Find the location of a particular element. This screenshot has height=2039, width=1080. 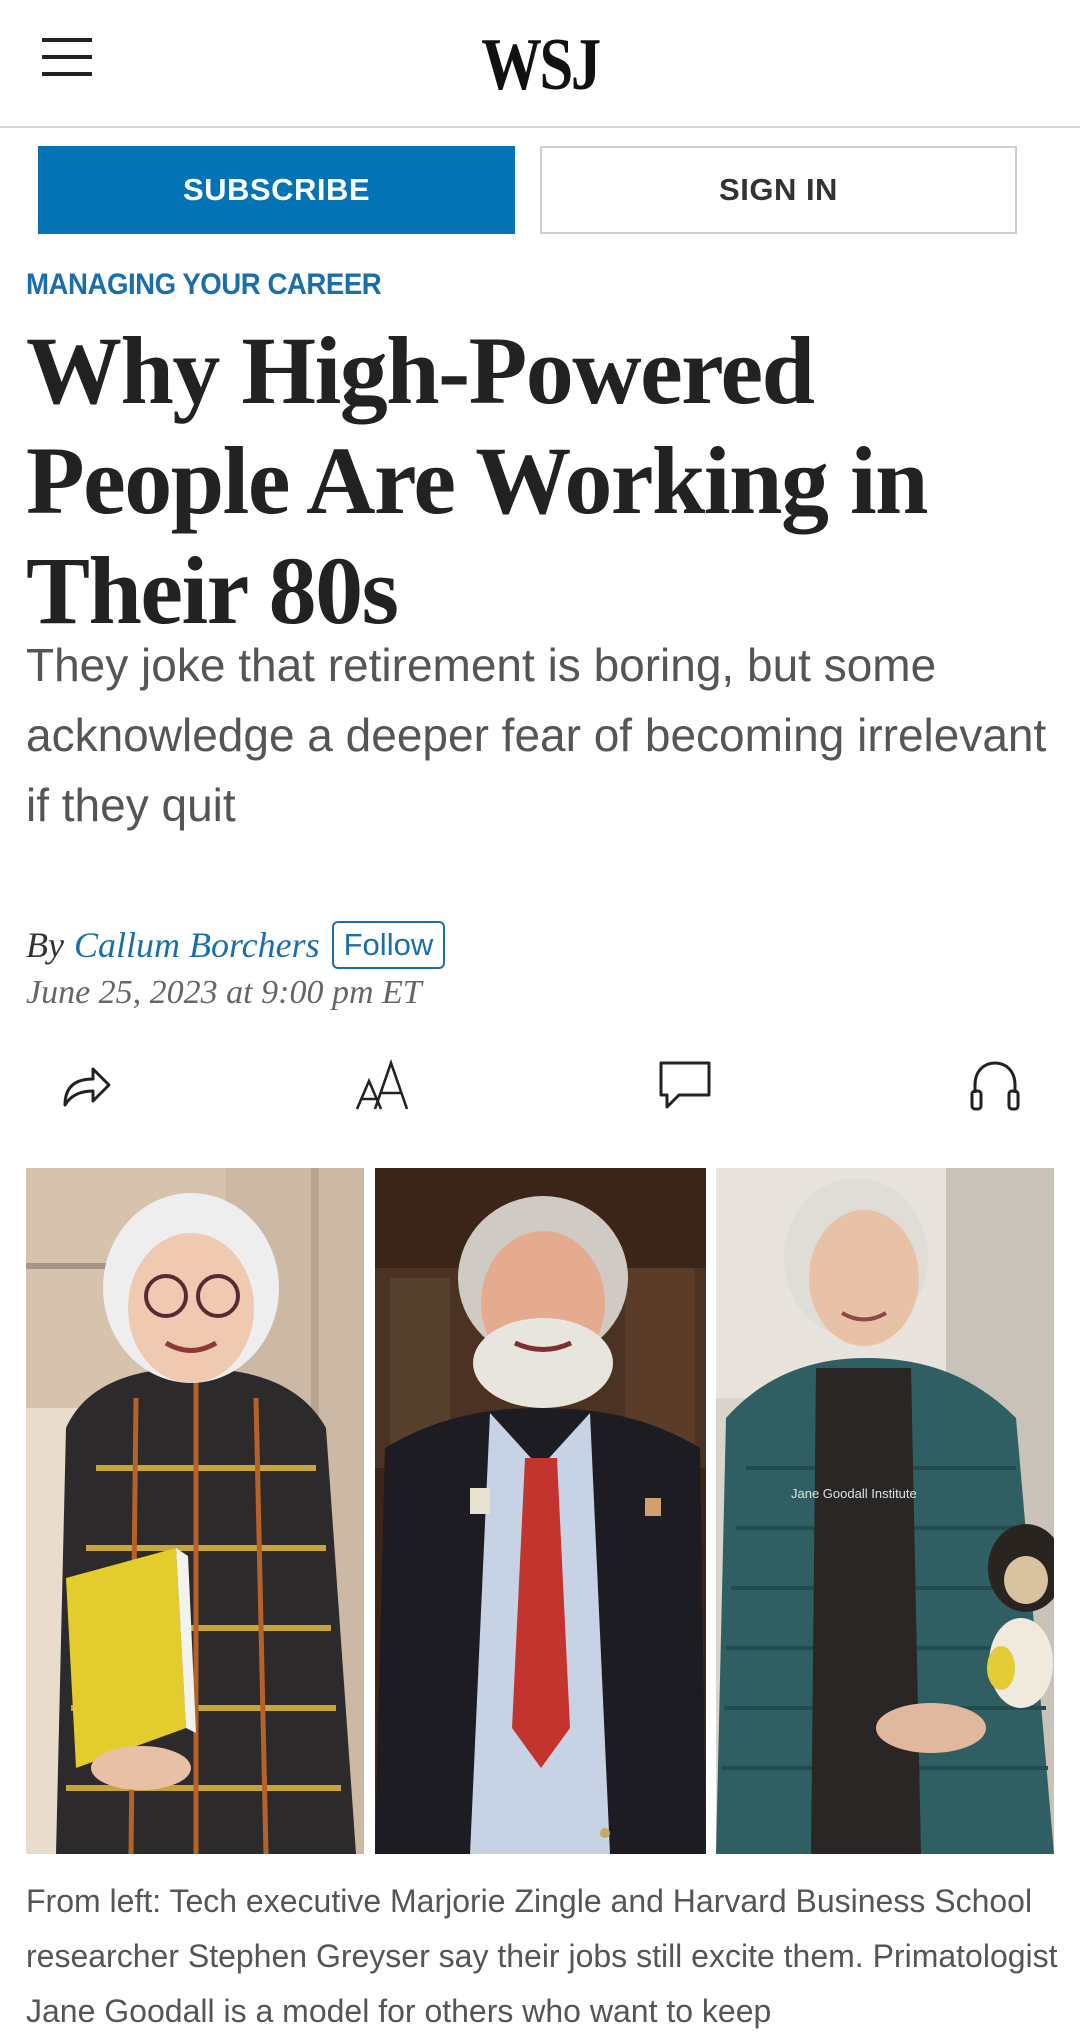

share-icon is located at coordinates (85, 1085).